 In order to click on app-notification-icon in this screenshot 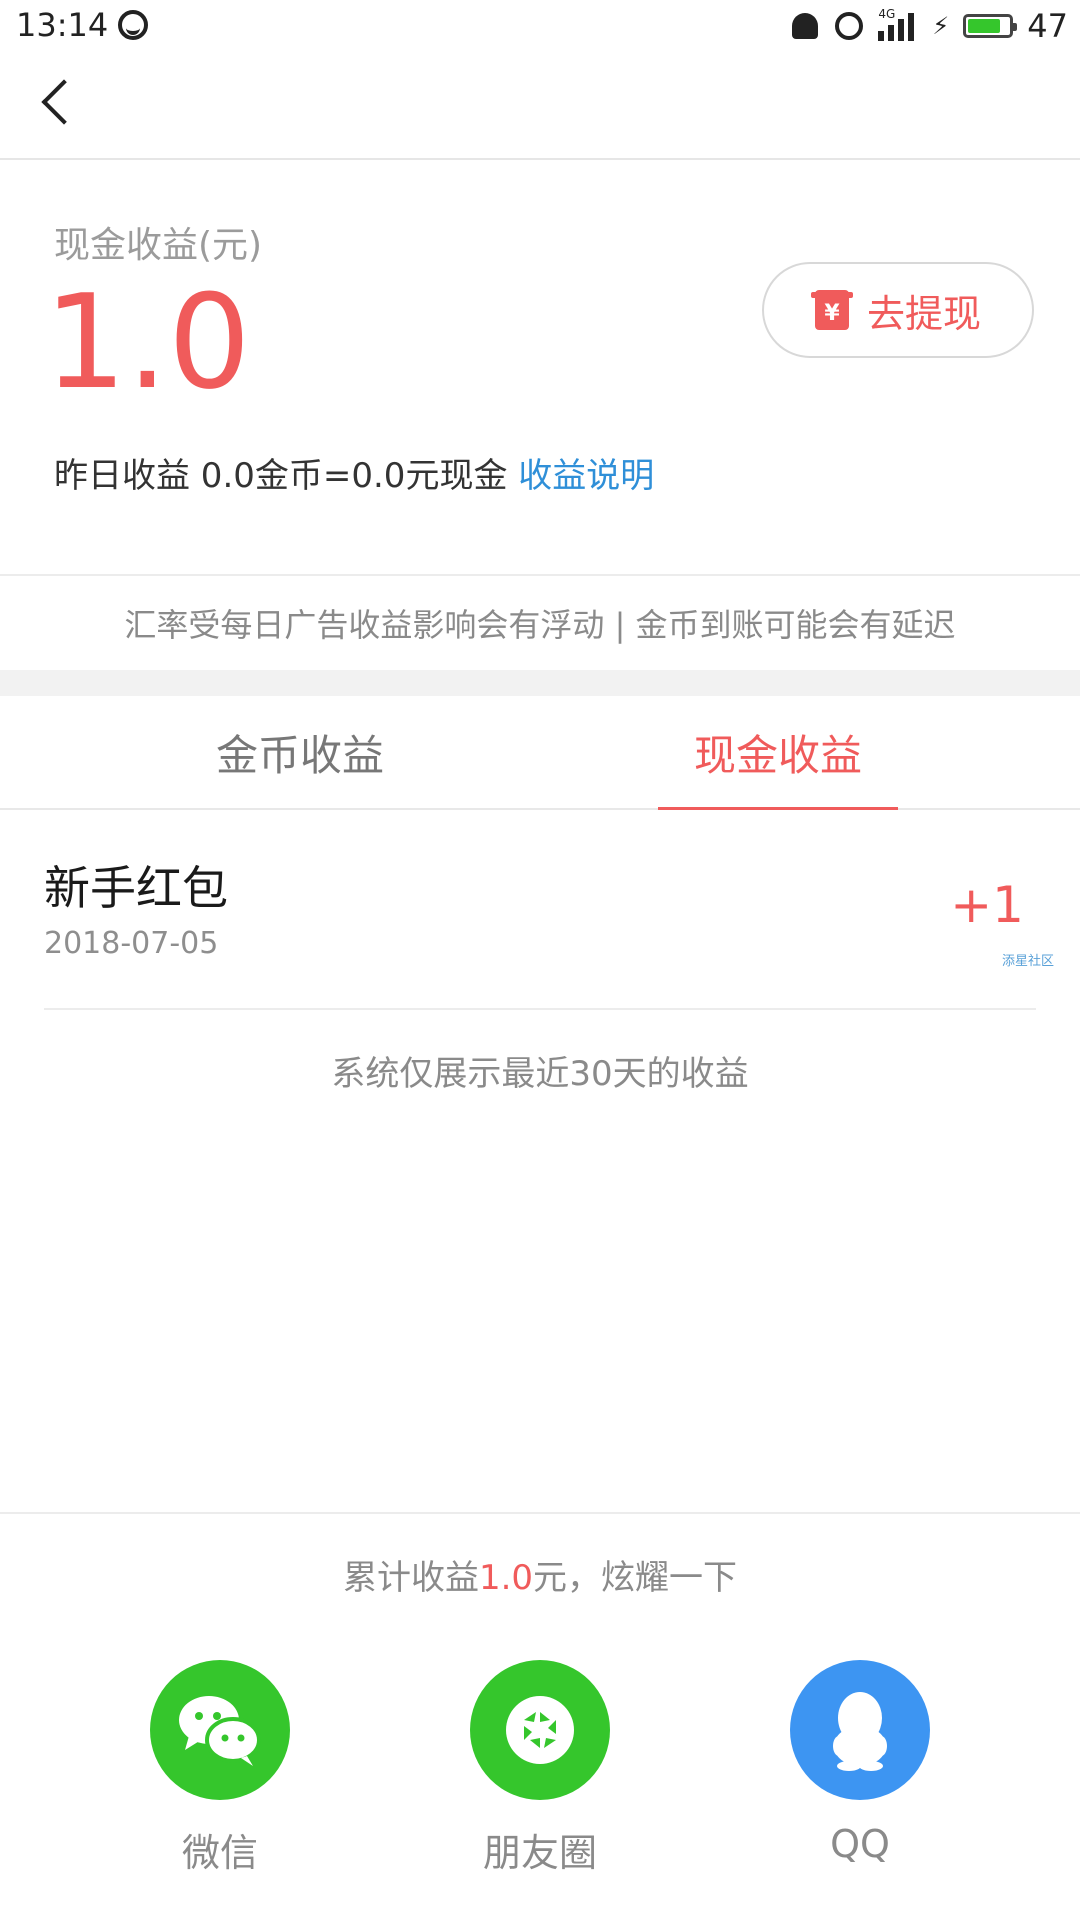, I will do `click(133, 25)`.